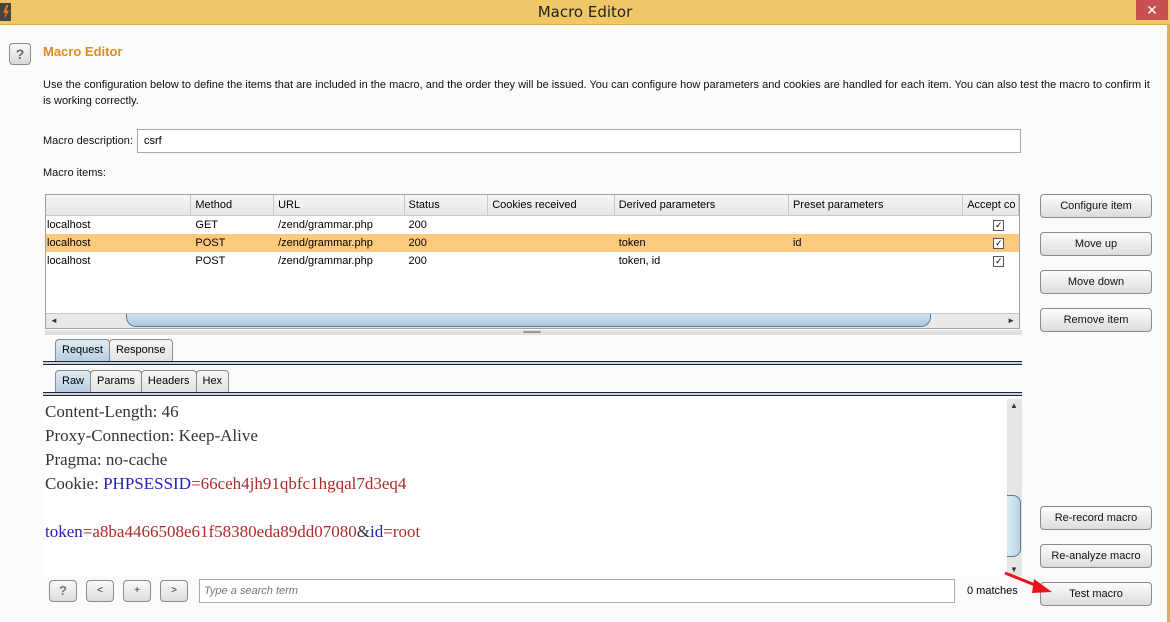  I want to click on tab-raw: Raw, so click(73, 381).